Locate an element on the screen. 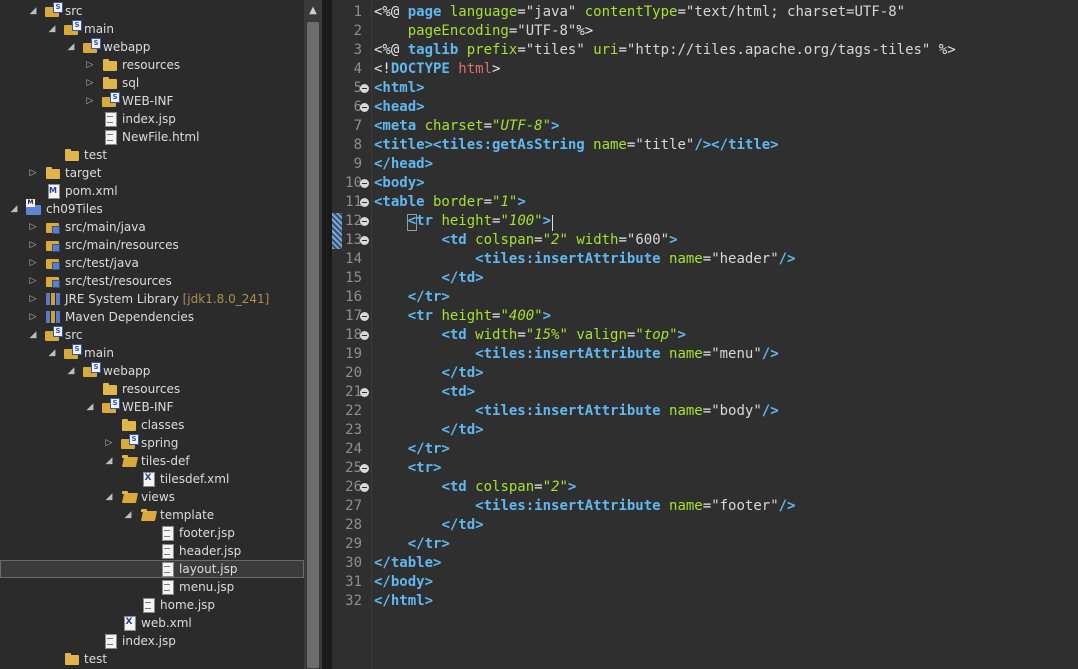 The width and height of the screenshot is (1078, 669). scroll-thumb is located at coordinates (313, 345).